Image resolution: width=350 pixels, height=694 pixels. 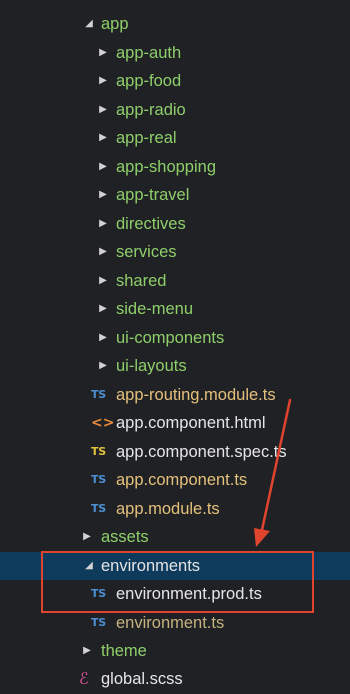 I want to click on tree-item-label: ui-components, so click(x=170, y=338).